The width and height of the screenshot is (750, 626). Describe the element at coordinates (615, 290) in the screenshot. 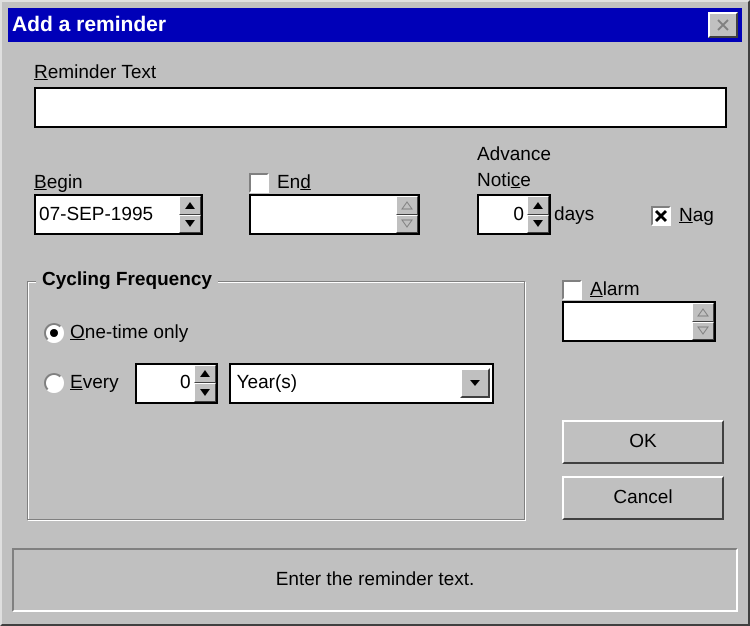

I see `checkbox-label: Alarm` at that location.